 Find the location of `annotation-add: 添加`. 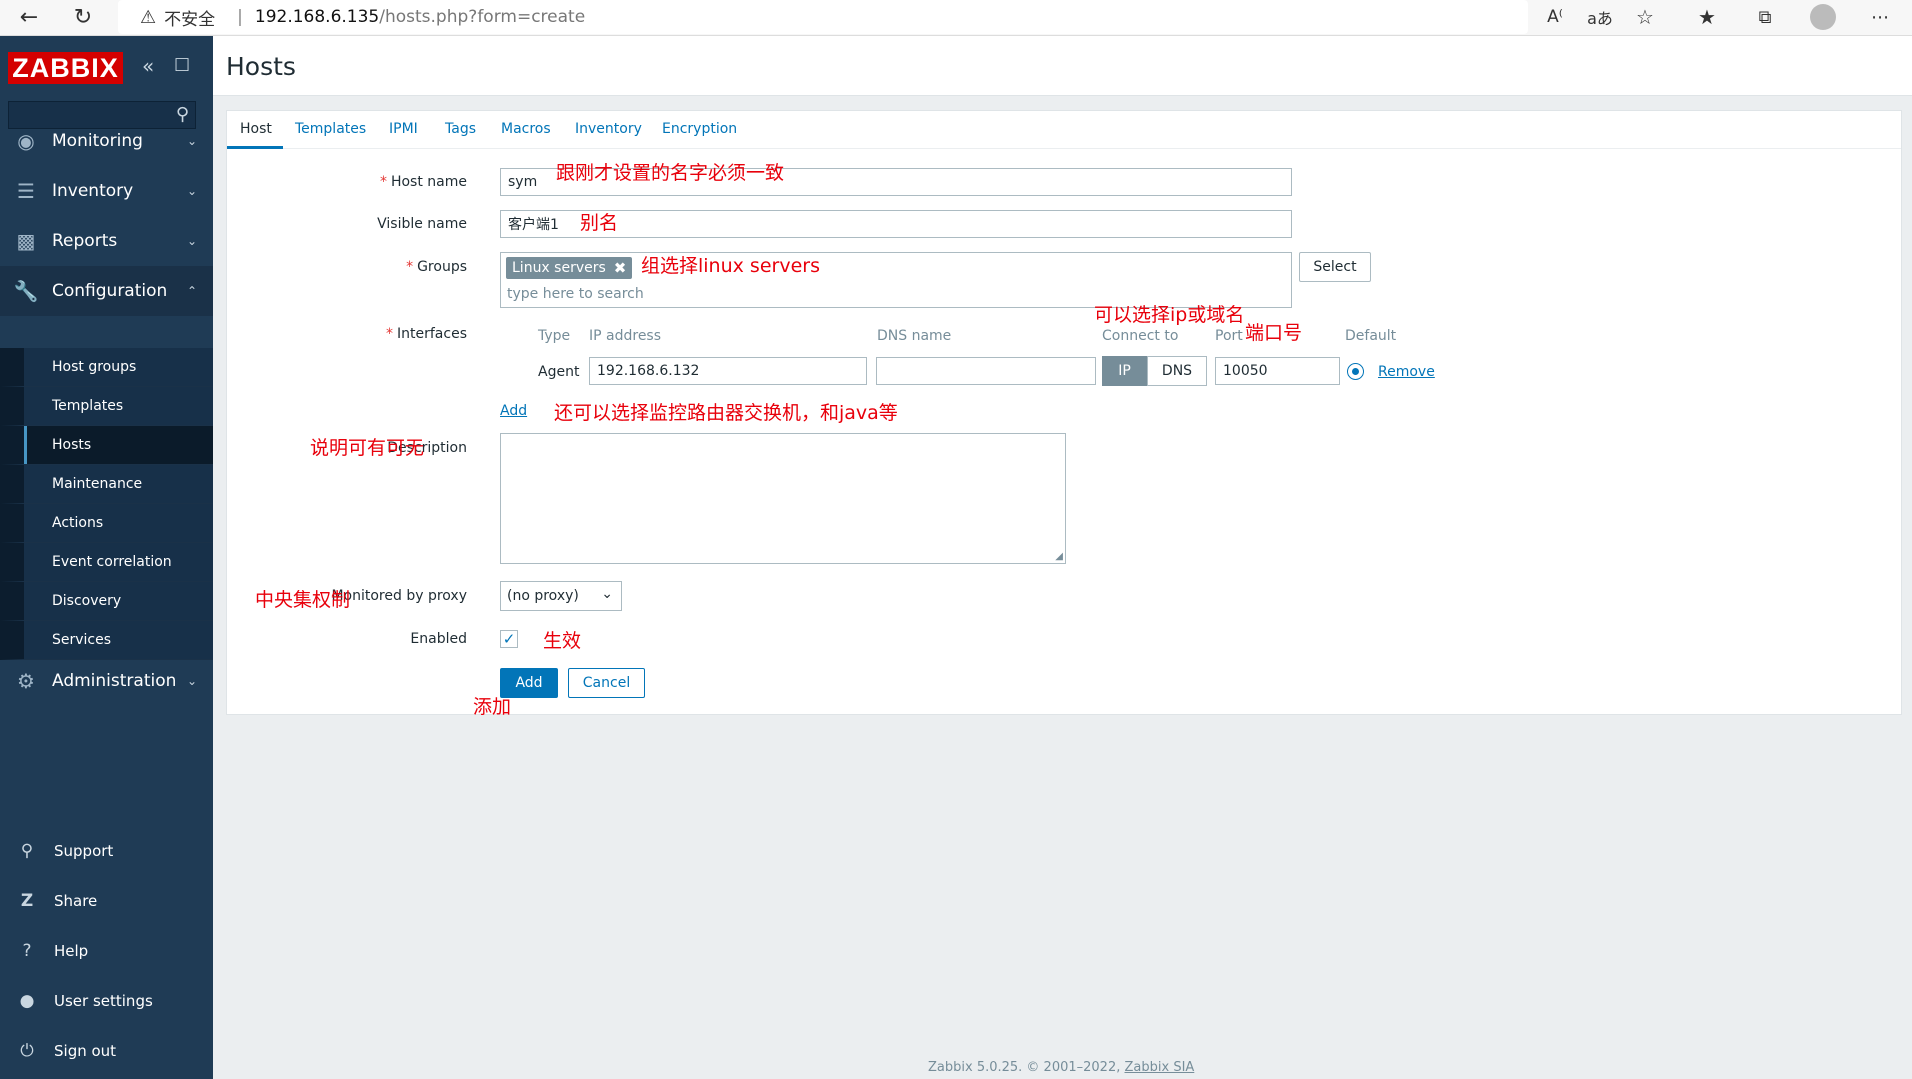

annotation-add: 添加 is located at coordinates (492, 707).